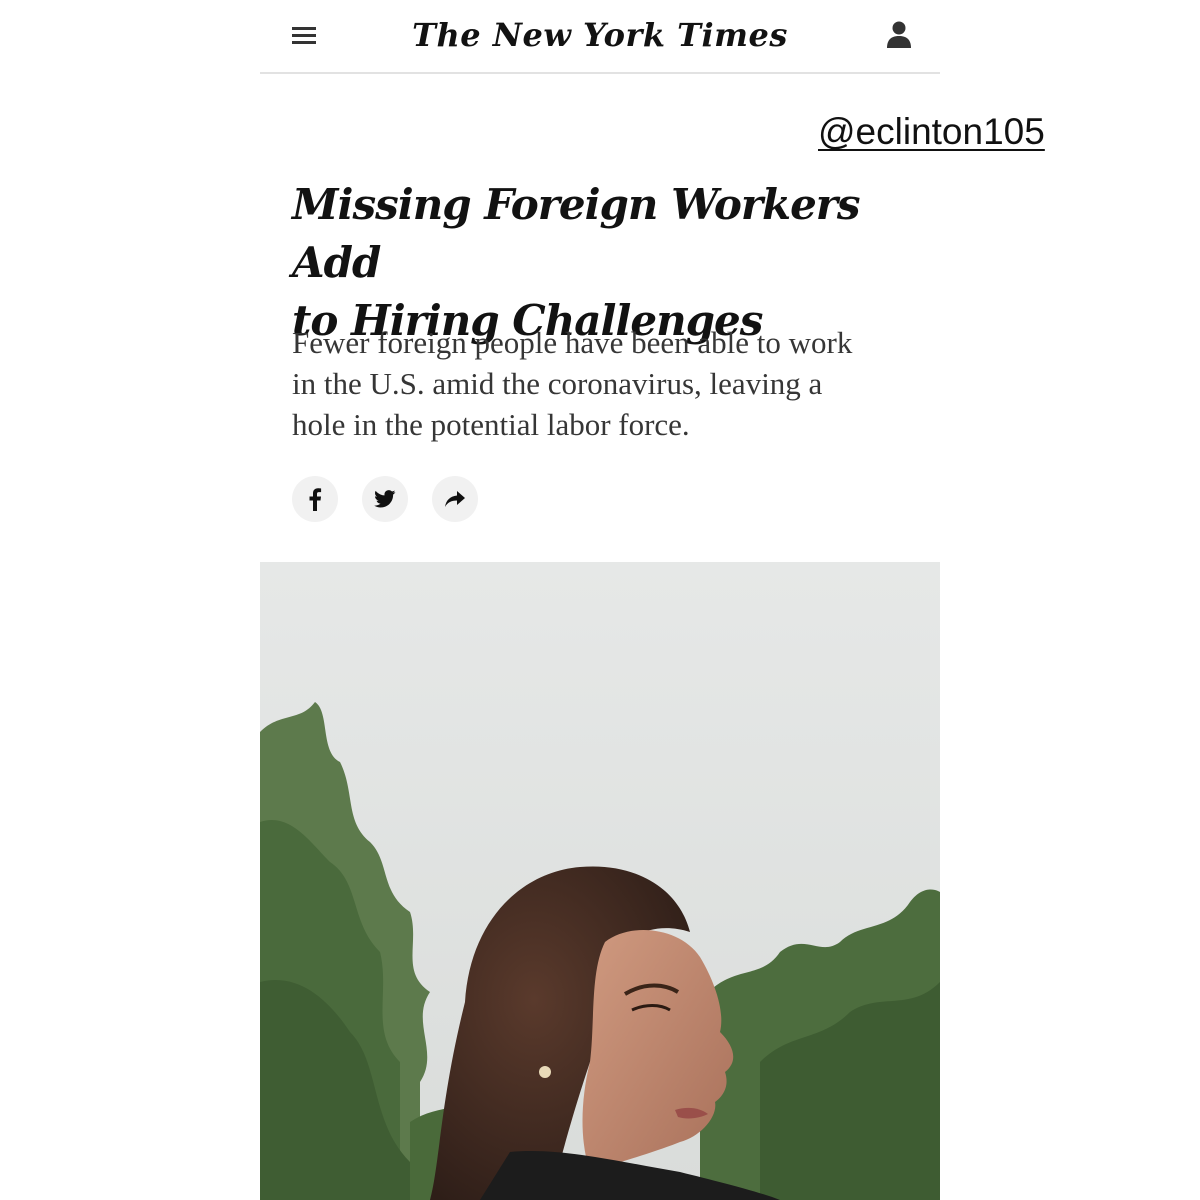 The width and height of the screenshot is (1200, 1200). I want to click on facebook-icon, so click(315, 499).